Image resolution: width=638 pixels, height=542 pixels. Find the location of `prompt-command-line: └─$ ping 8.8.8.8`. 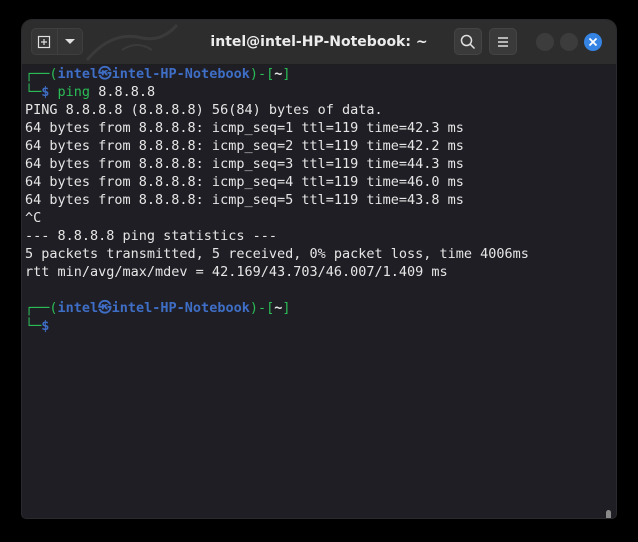

prompt-command-line: └─$ ping 8.8.8.8 is located at coordinates (315, 92).